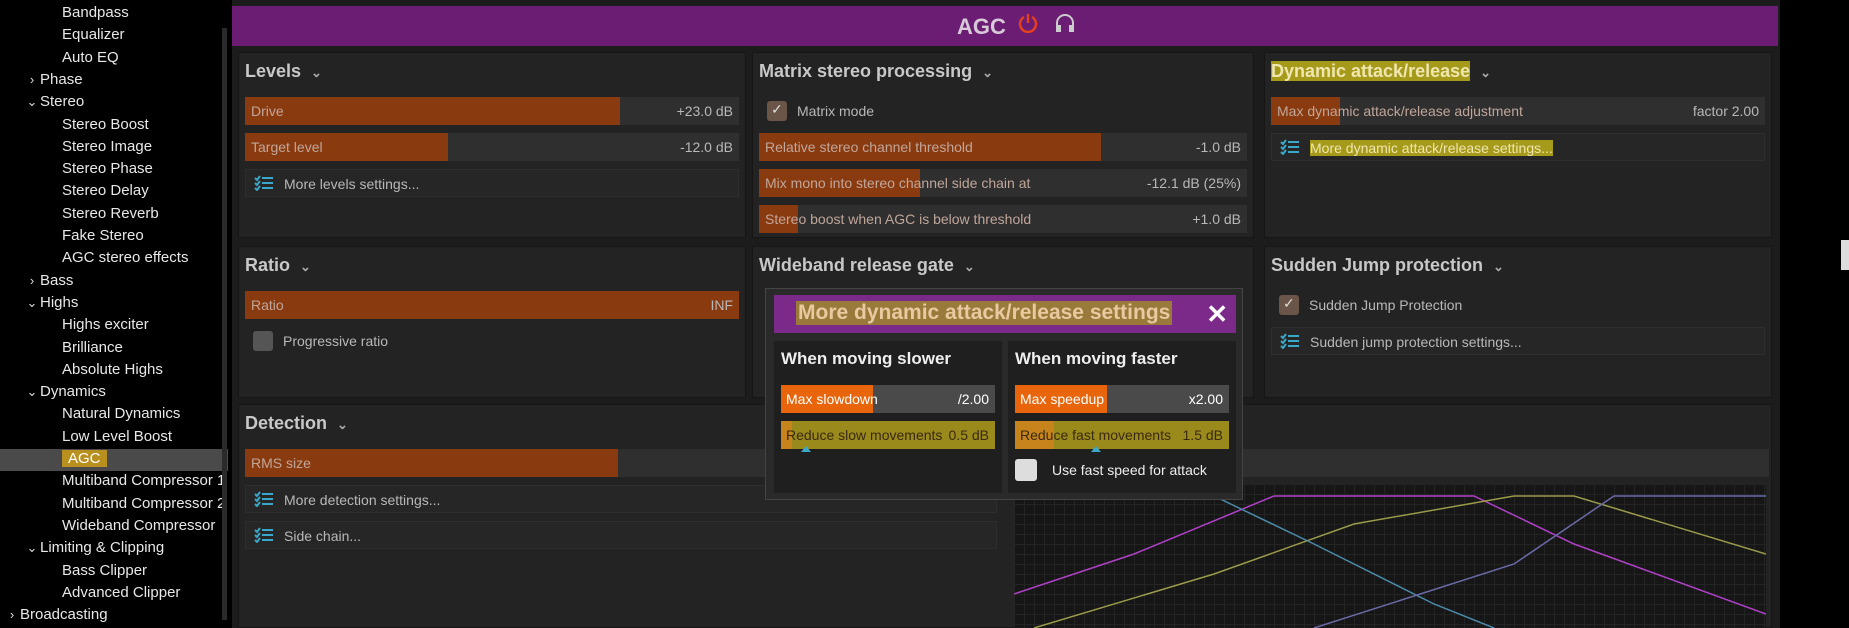 Image resolution: width=1849 pixels, height=628 pixels. Describe the element at coordinates (263, 341) in the screenshot. I see `progressive-ratio-checkbox` at that location.